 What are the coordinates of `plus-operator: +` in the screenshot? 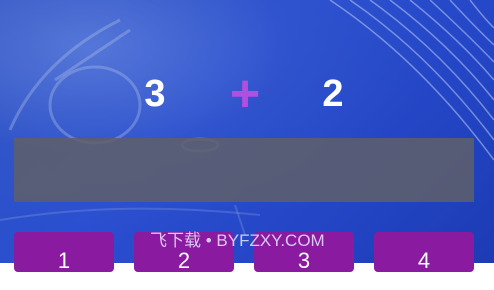 It's located at (245, 94).